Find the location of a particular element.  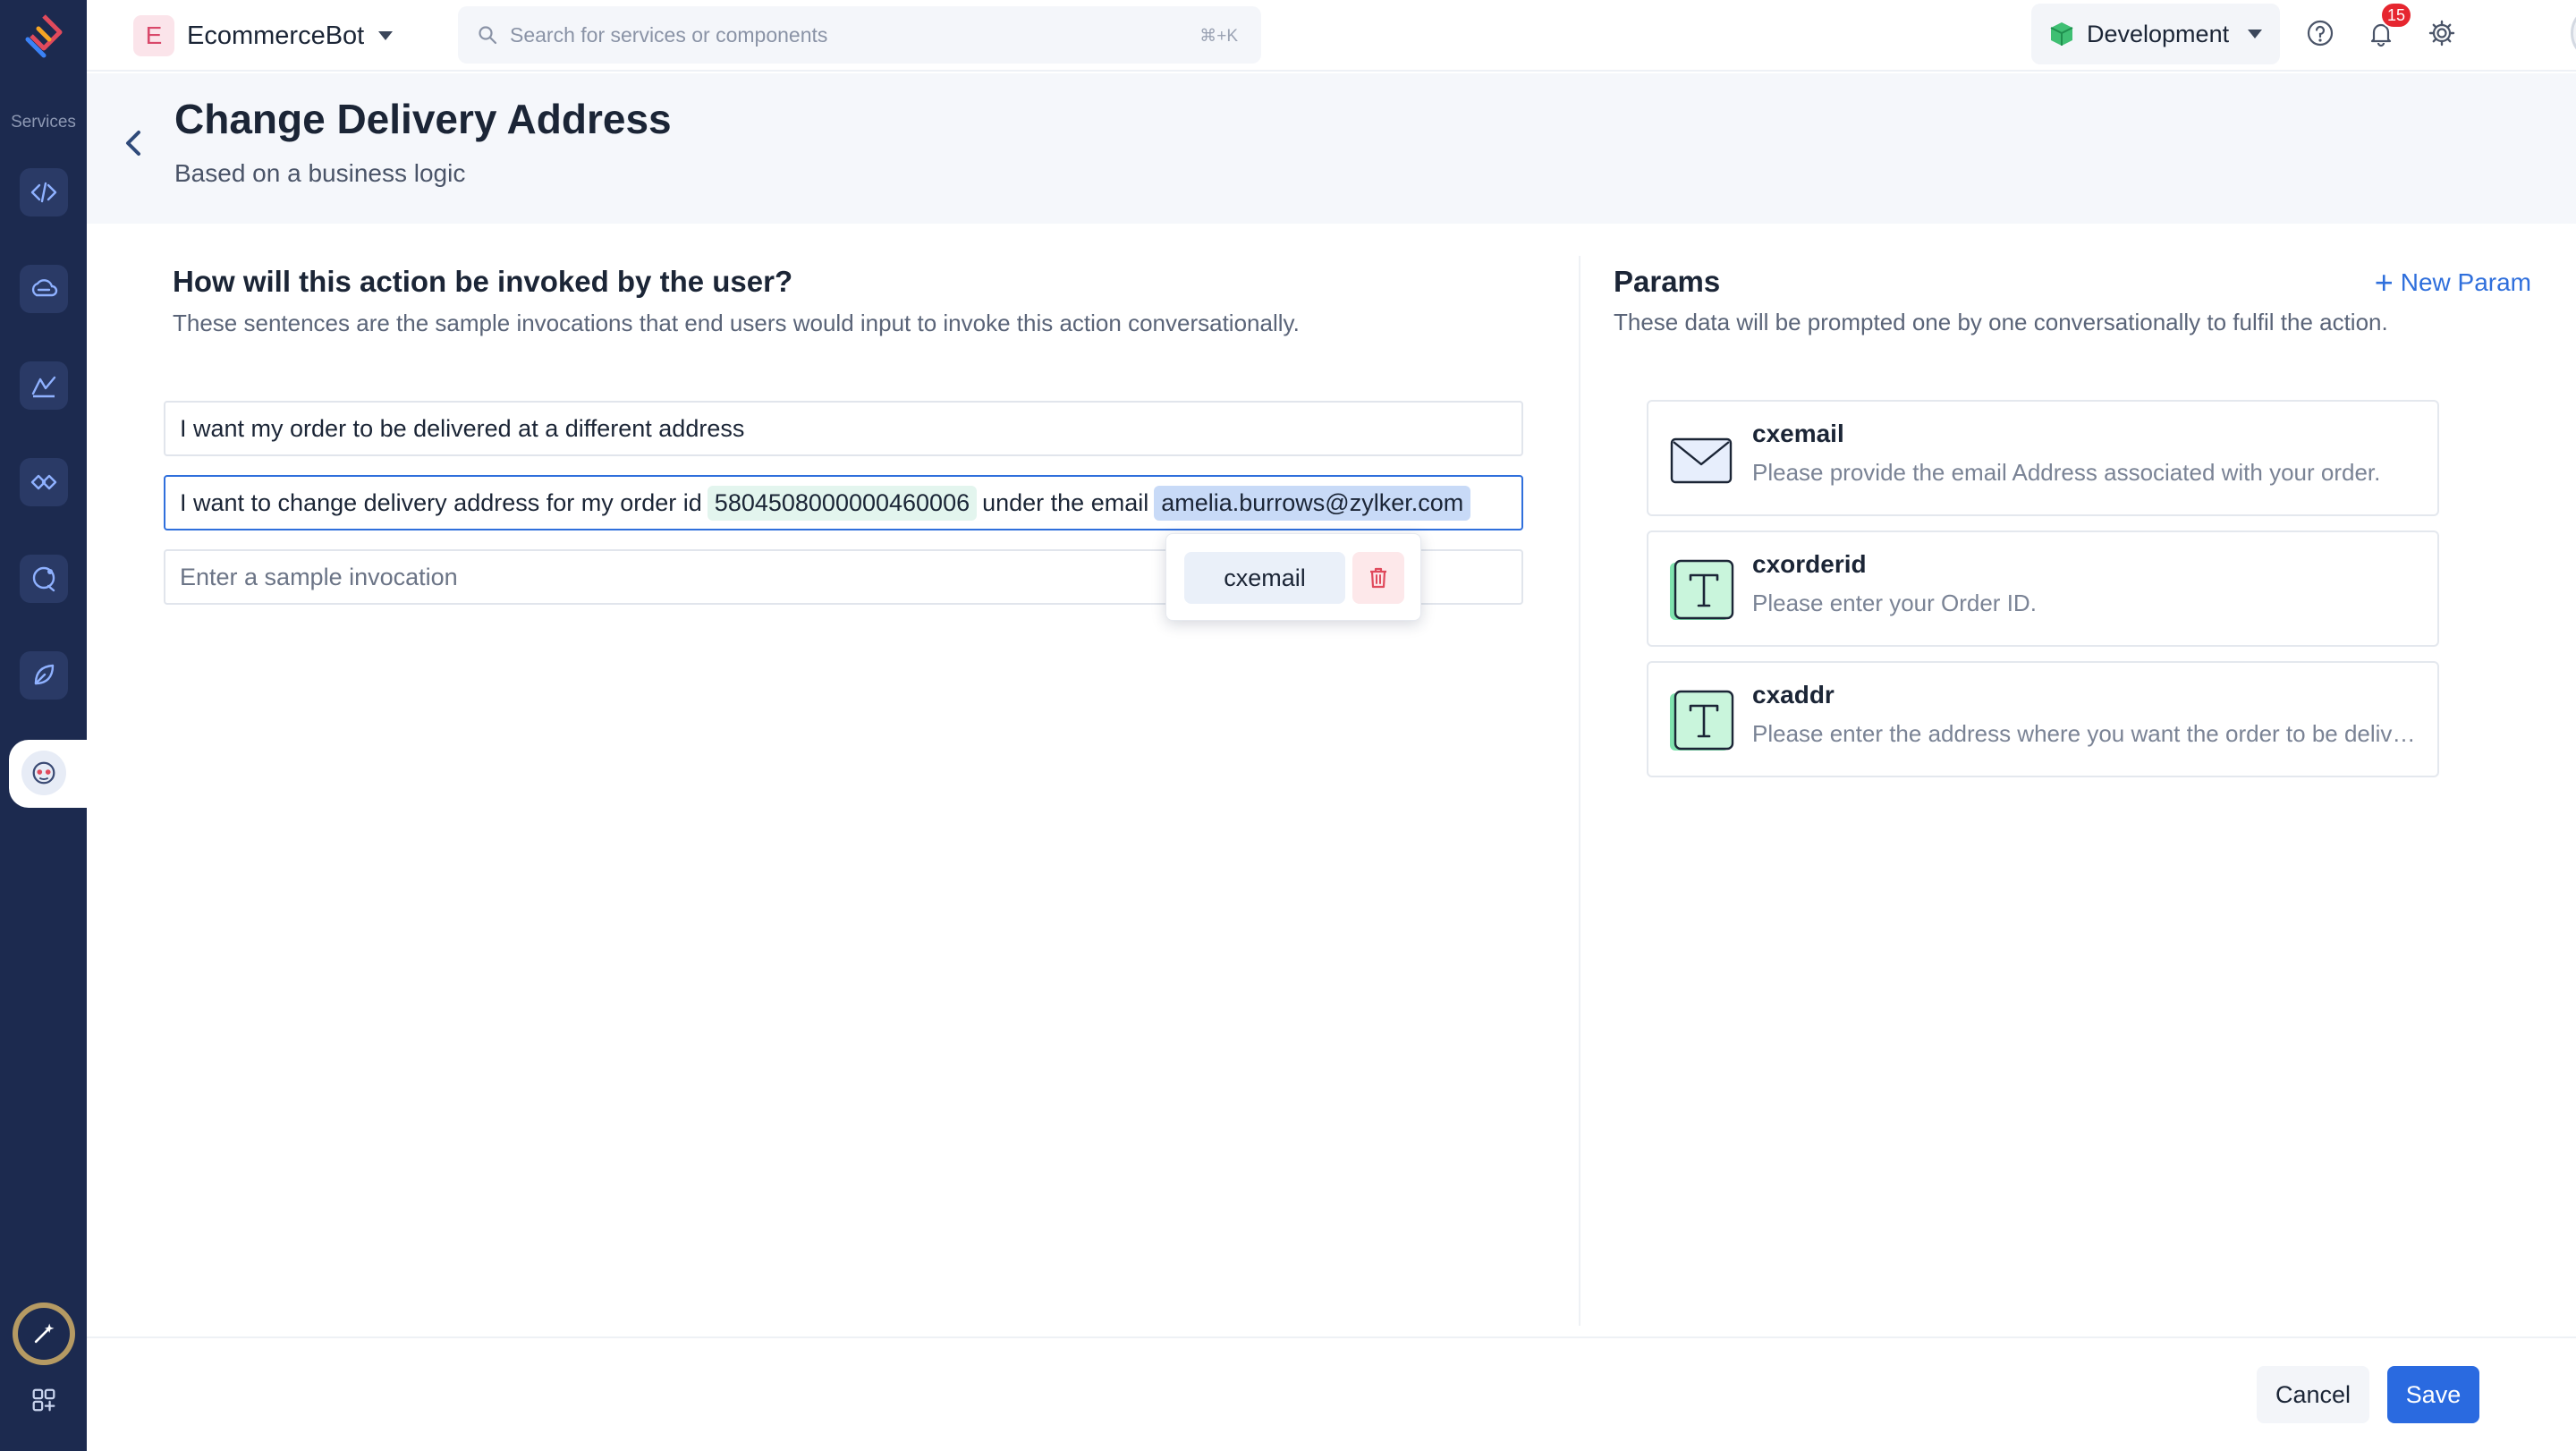

param-mapping-popover: cxemail is located at coordinates (1293, 577).